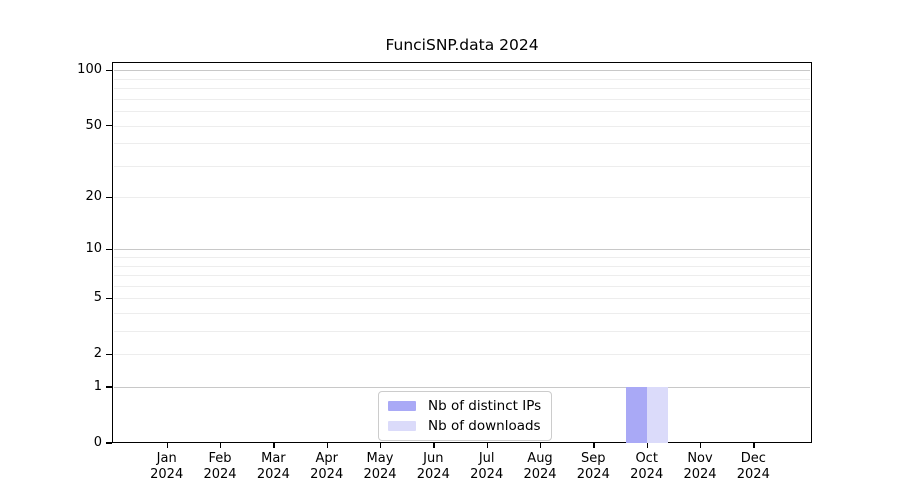 This screenshot has width=900, height=500. What do you see at coordinates (93, 249) in the screenshot?
I see `y-tick-label: 10` at bounding box center [93, 249].